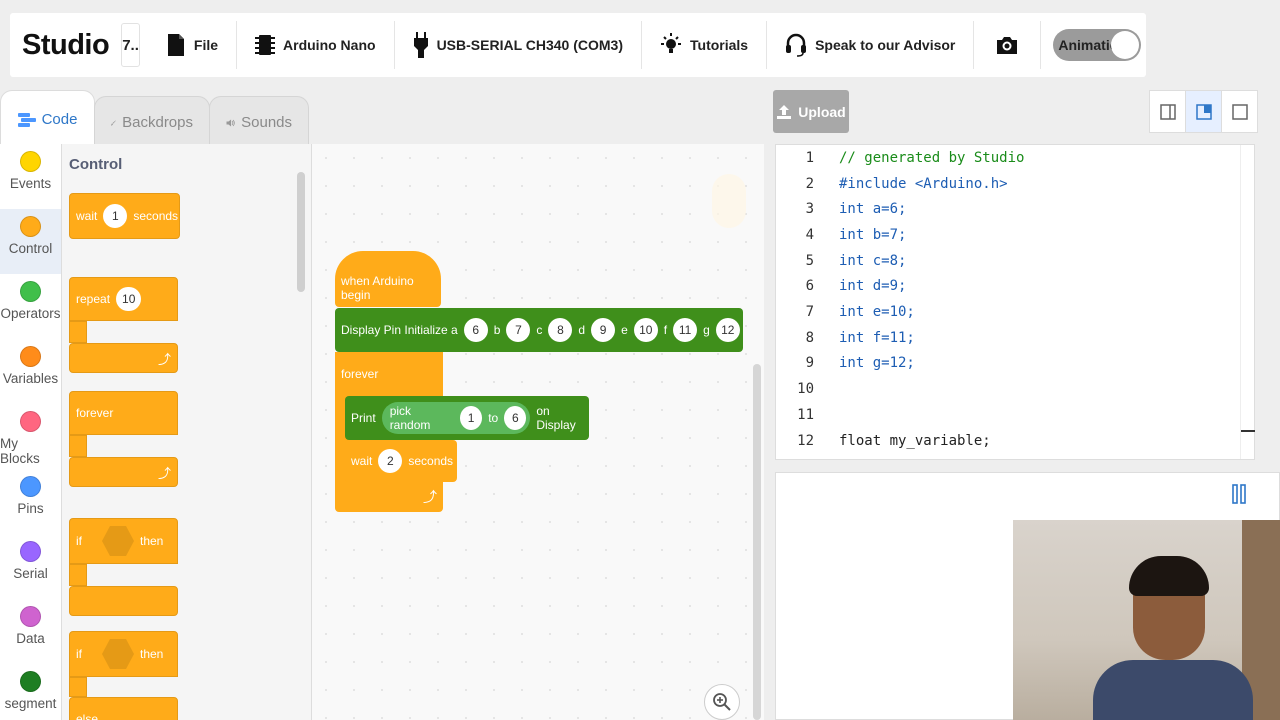 The height and width of the screenshot is (720, 1280). Describe the element at coordinates (78, 687) in the screenshot. I see `if-else-block-arm` at that location.